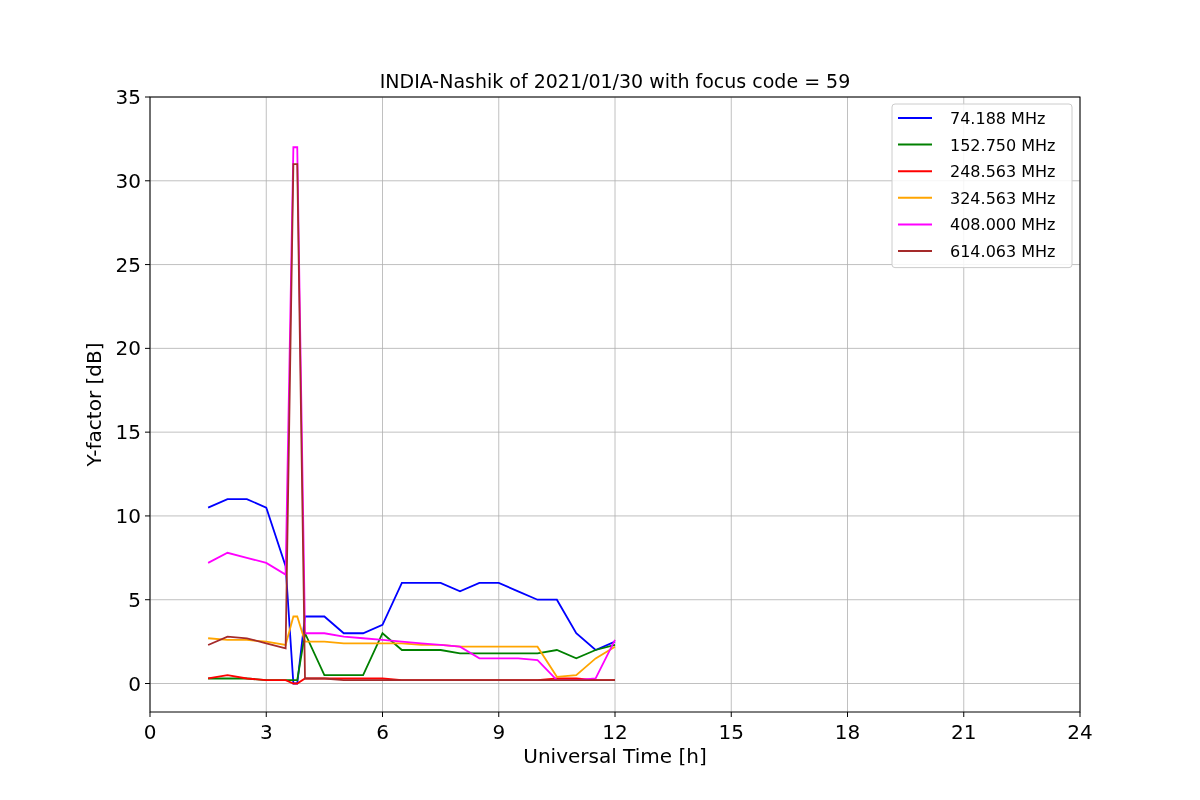  I want to click on tick-label: 21, so click(964, 732).